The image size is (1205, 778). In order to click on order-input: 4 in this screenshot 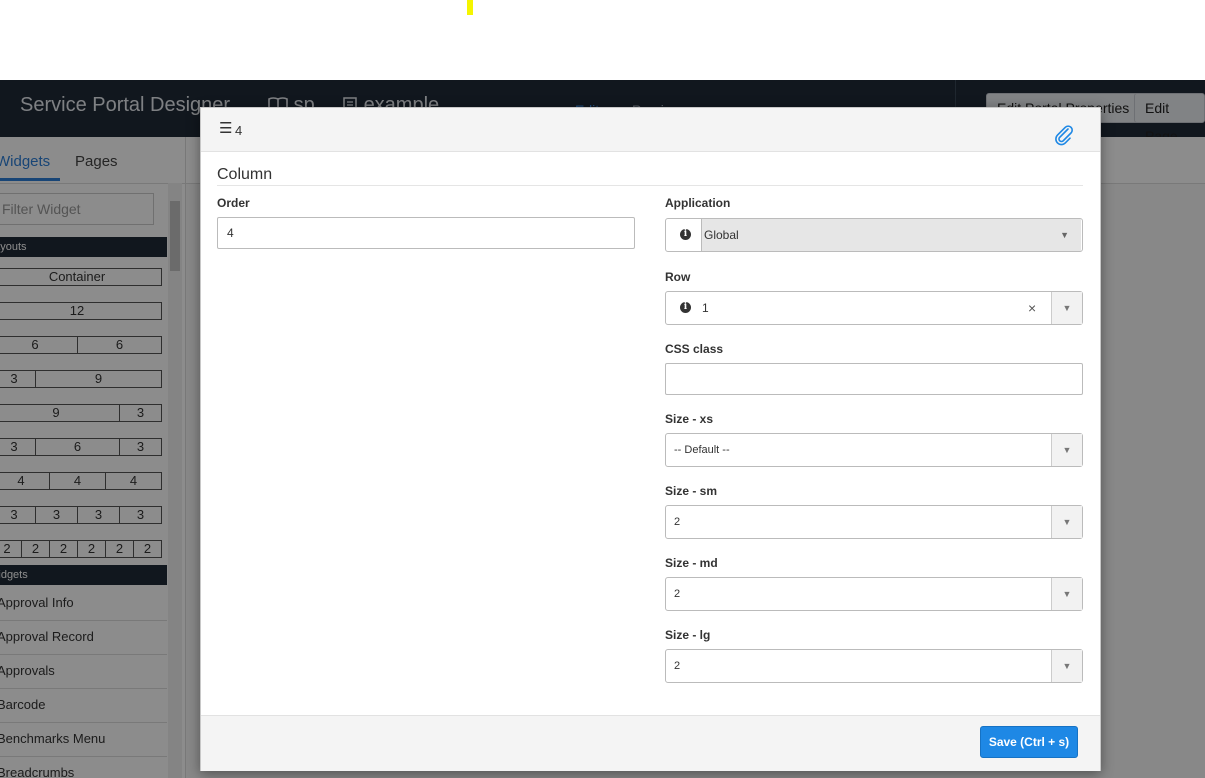, I will do `click(426, 233)`.